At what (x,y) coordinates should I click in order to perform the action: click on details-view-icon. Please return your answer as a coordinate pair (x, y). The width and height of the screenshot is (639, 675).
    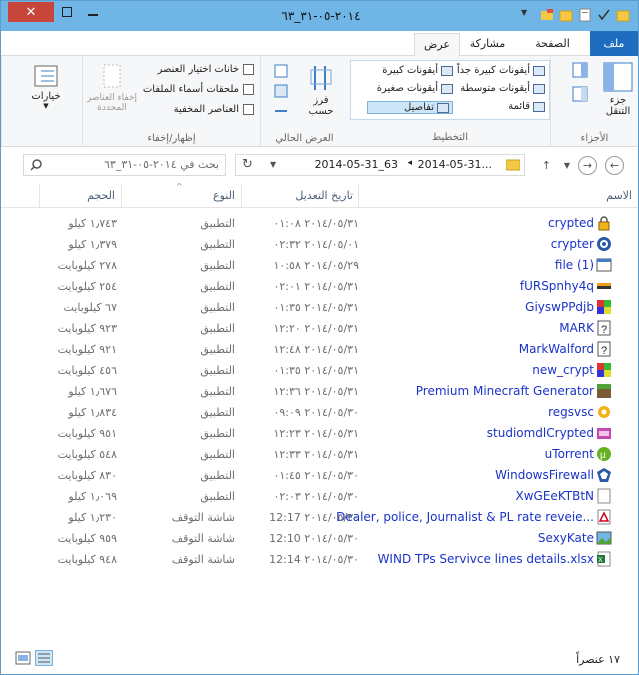
    Looking at the image, I should click on (44, 658).